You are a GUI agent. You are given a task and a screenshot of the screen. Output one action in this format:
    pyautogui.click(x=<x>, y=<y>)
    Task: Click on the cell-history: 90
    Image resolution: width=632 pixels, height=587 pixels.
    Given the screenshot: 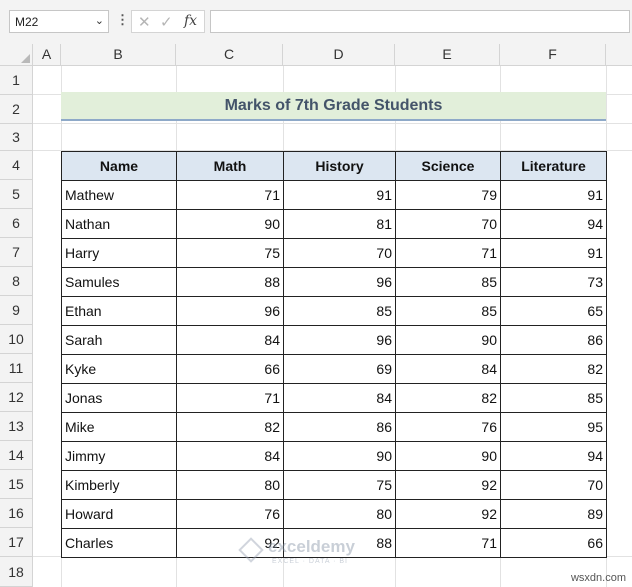 What is the action you would take?
    pyautogui.click(x=339, y=456)
    